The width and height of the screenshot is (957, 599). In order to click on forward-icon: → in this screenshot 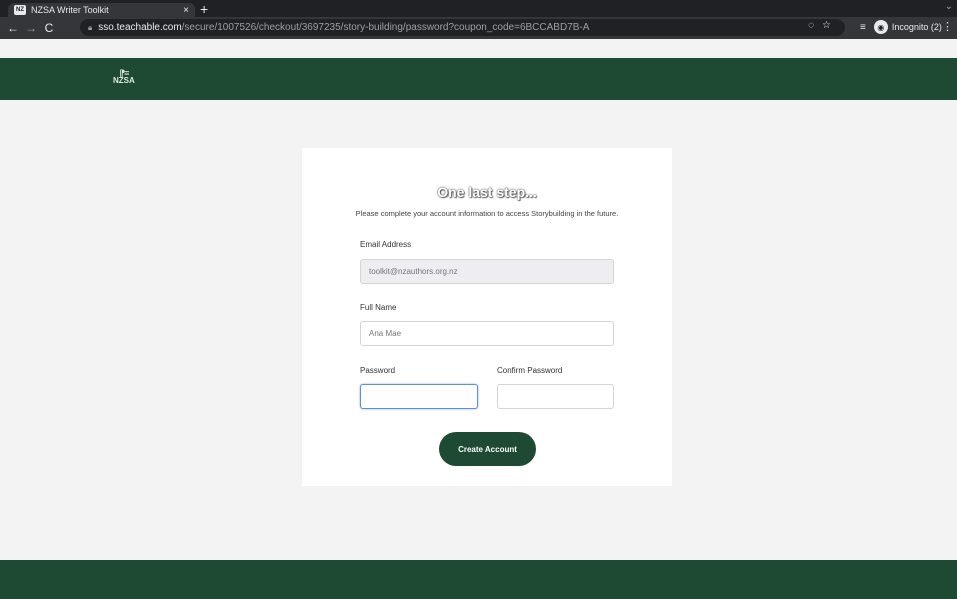, I will do `click(31, 28)`.